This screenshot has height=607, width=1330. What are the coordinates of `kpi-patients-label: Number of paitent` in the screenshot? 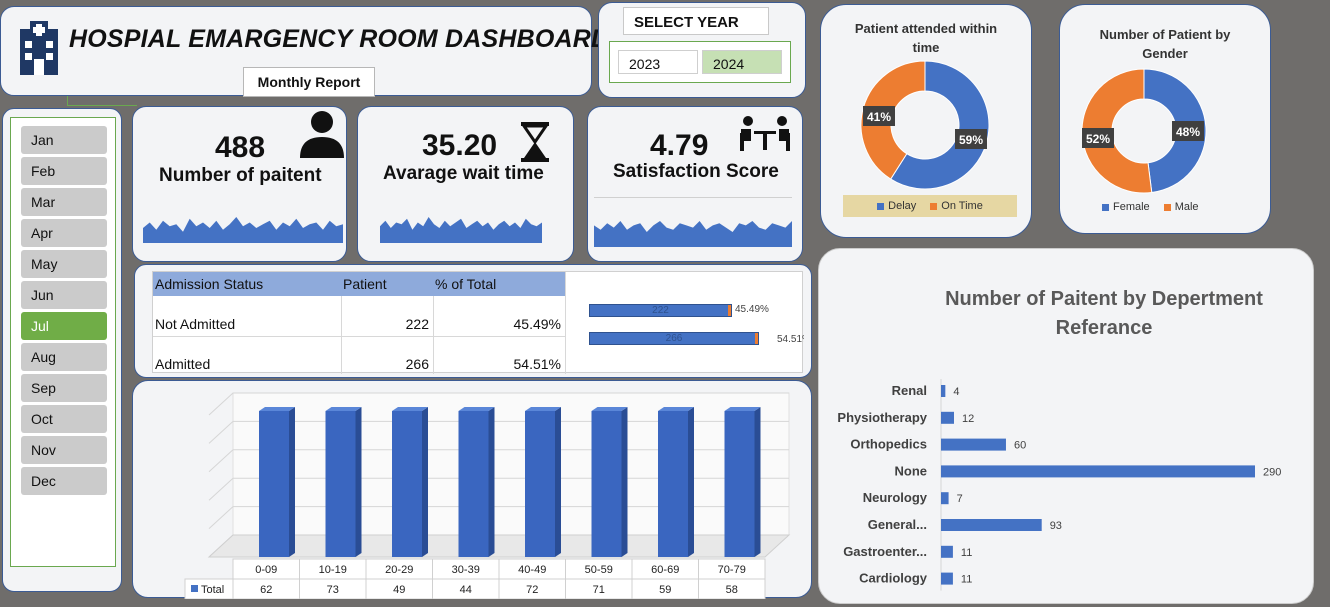 It's located at (240, 175).